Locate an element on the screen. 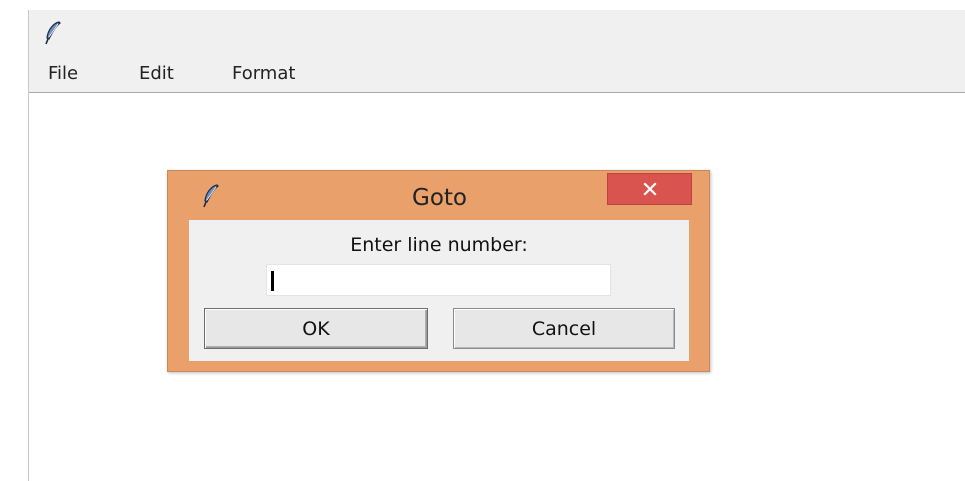 The width and height of the screenshot is (965, 481). close-button is located at coordinates (649, 189).